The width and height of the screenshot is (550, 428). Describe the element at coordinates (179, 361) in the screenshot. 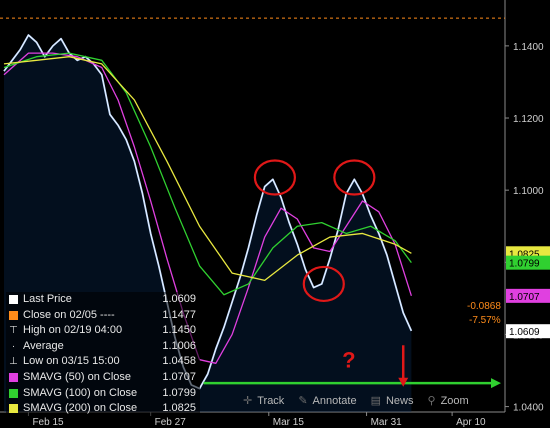

I see `legend-value: 1.0458` at that location.